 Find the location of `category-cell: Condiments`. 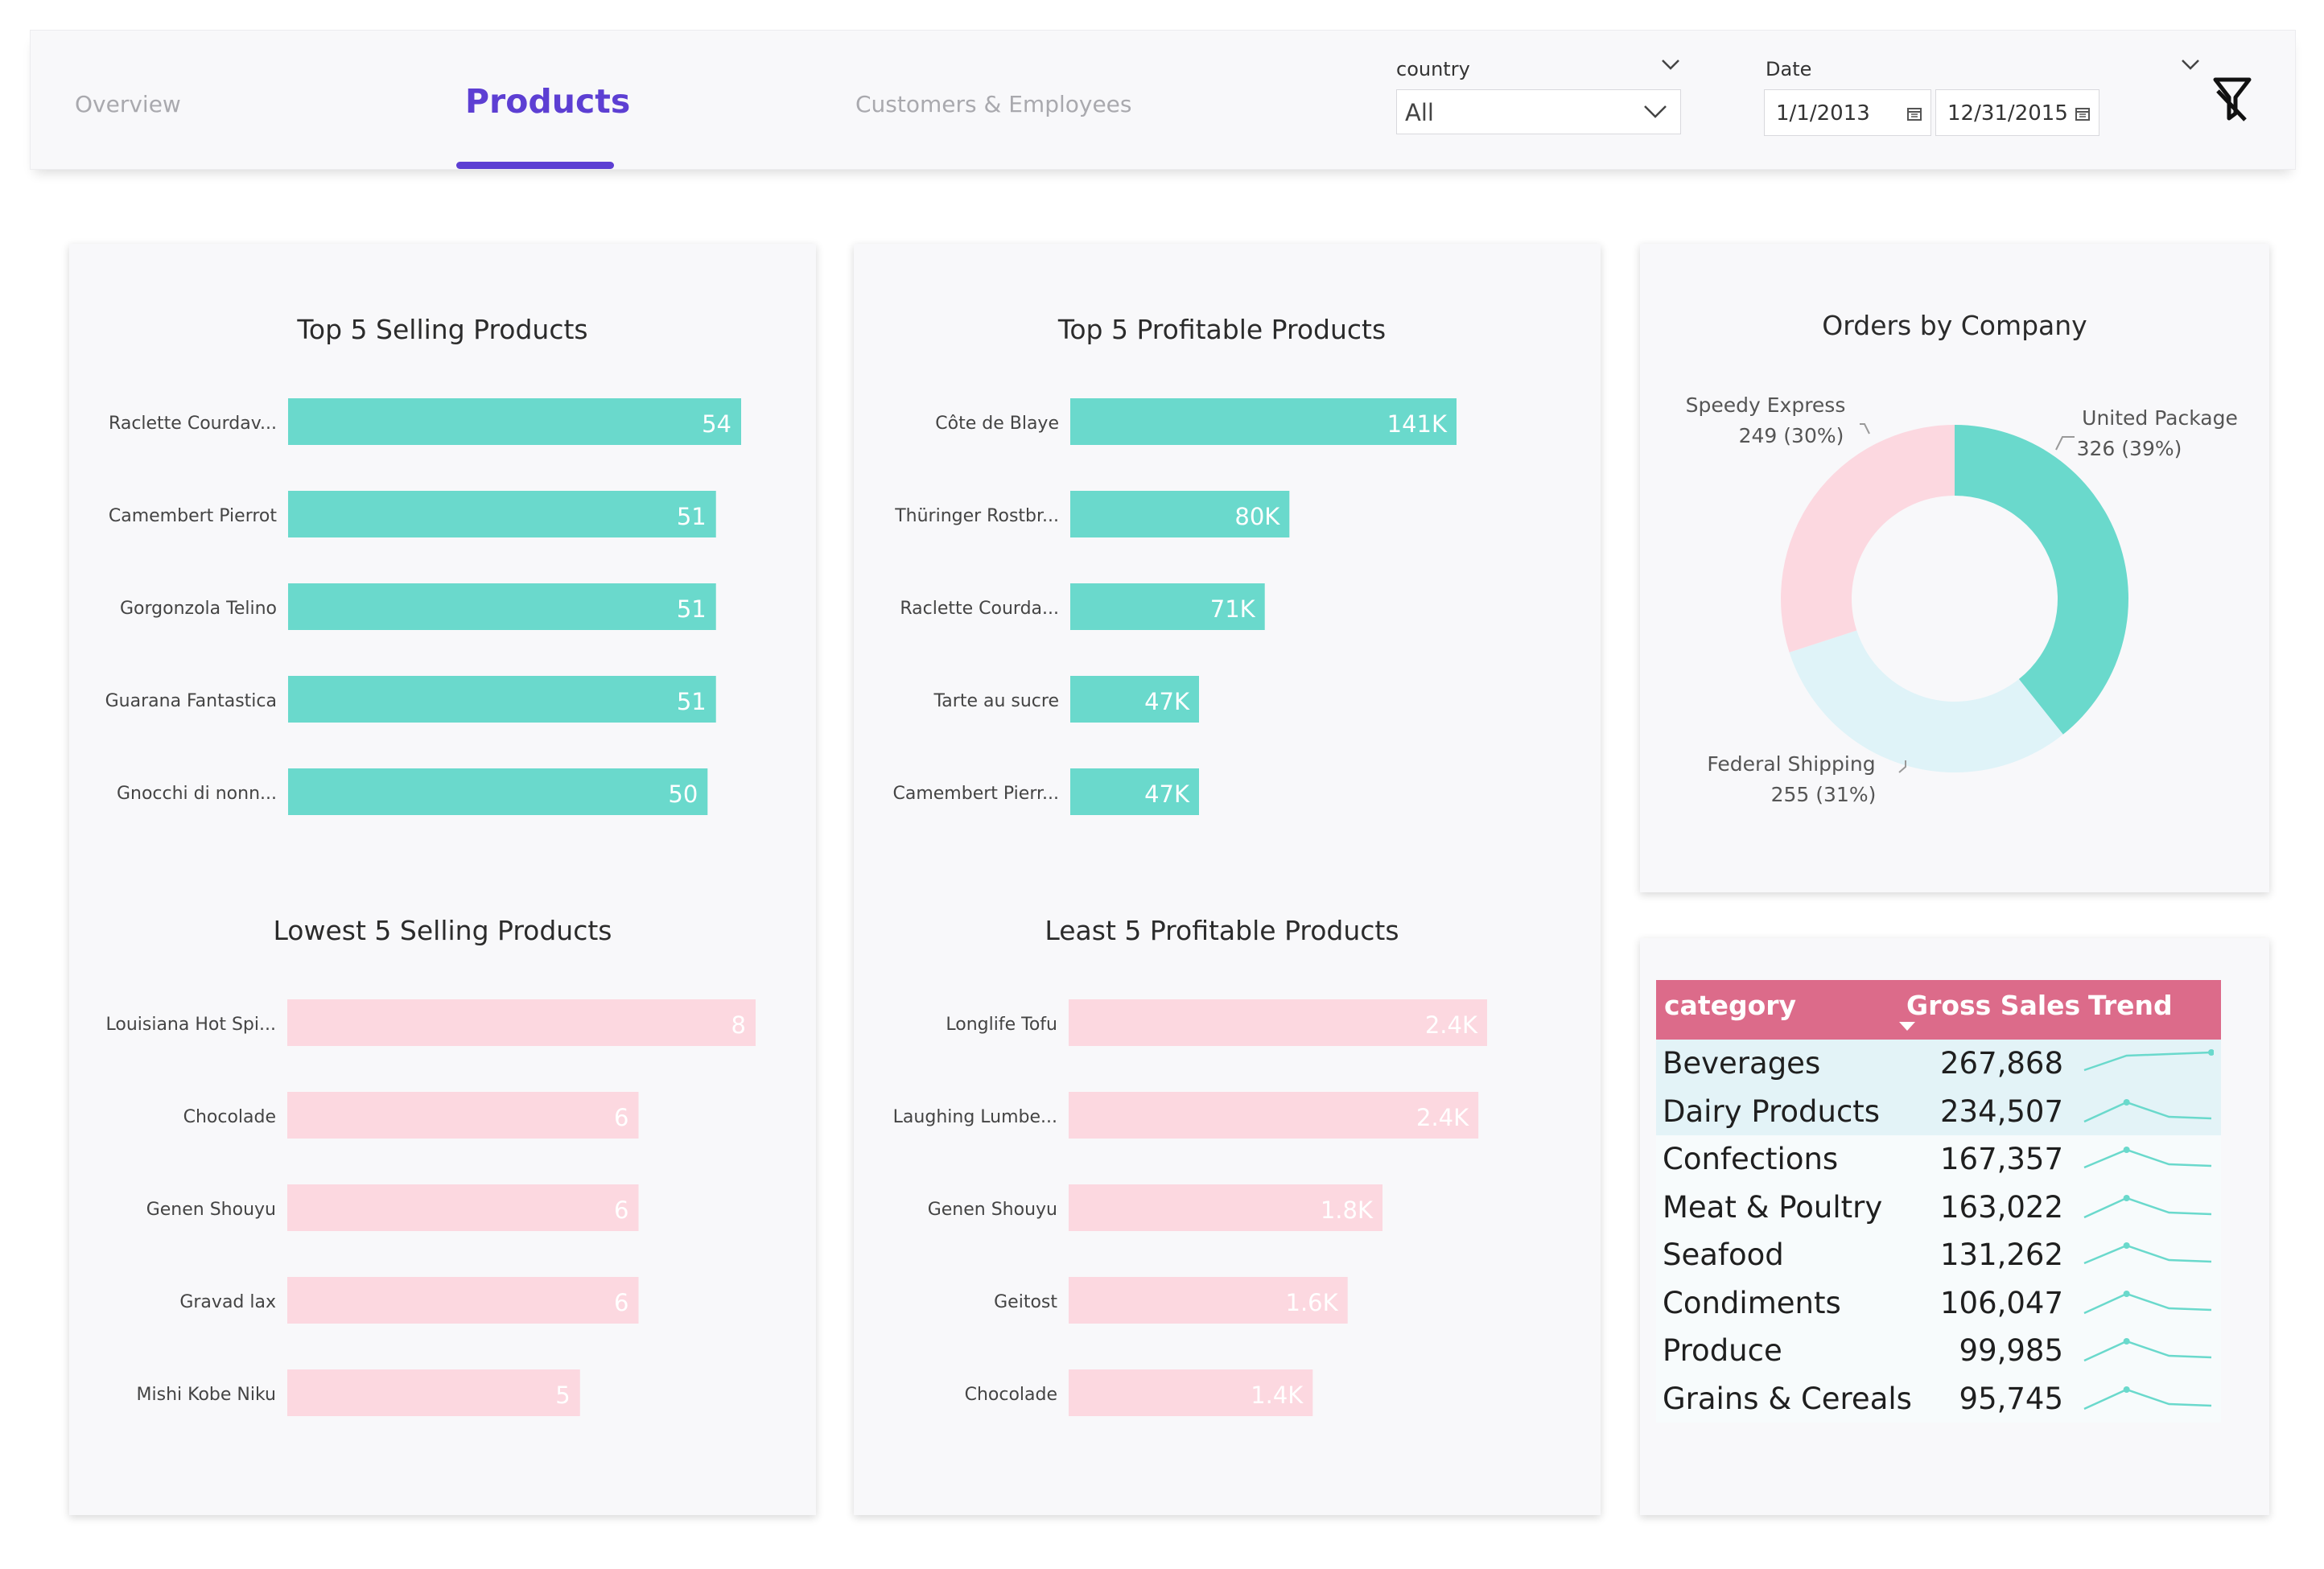

category-cell: Condiments is located at coordinates (1752, 1302).